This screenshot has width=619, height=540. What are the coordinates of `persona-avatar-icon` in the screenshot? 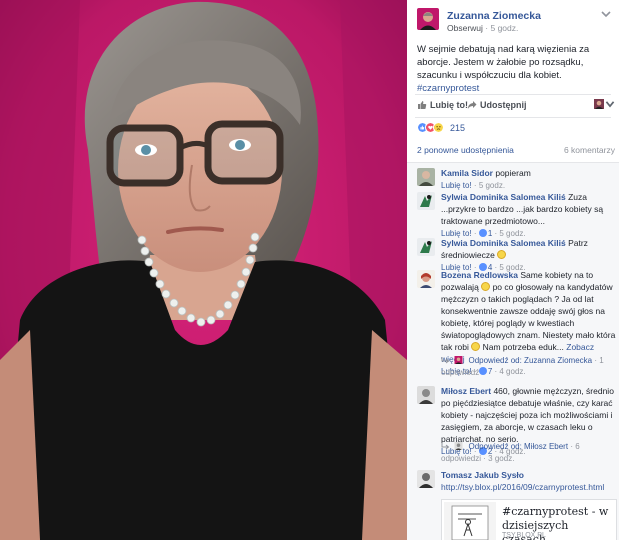 It's located at (599, 104).